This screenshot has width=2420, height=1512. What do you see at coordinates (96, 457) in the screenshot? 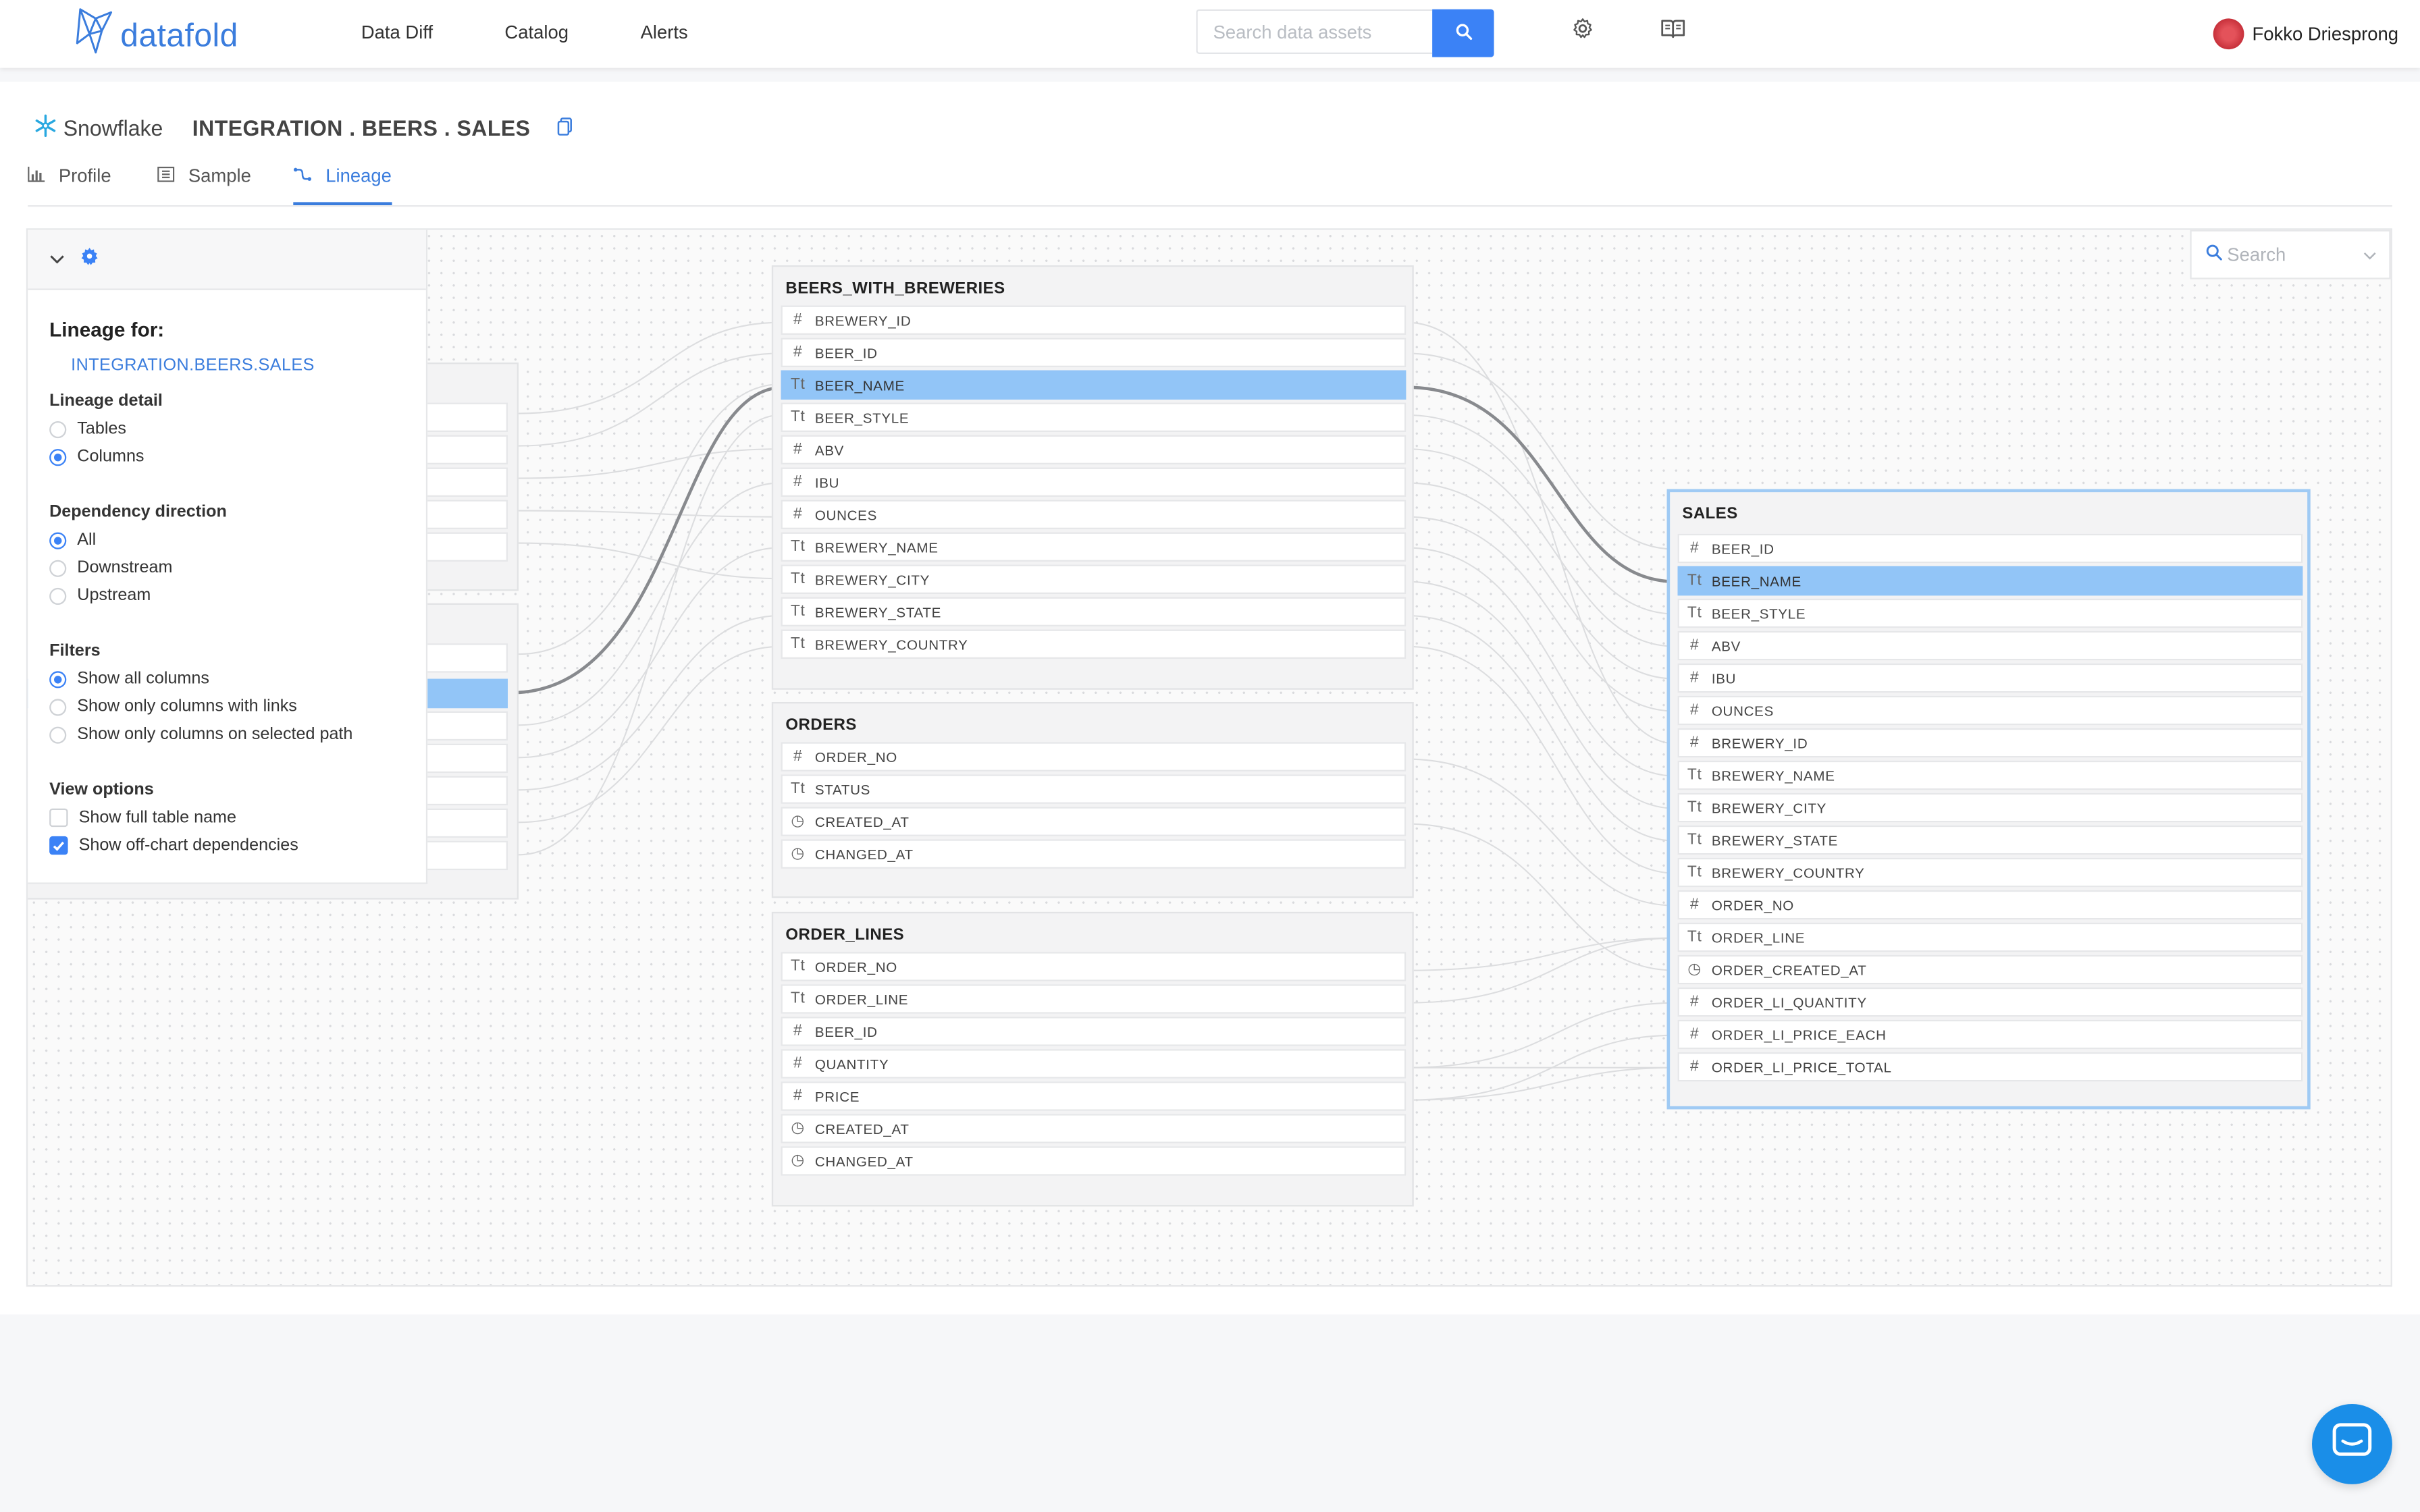
I see `radio-columns: Columns` at bounding box center [96, 457].